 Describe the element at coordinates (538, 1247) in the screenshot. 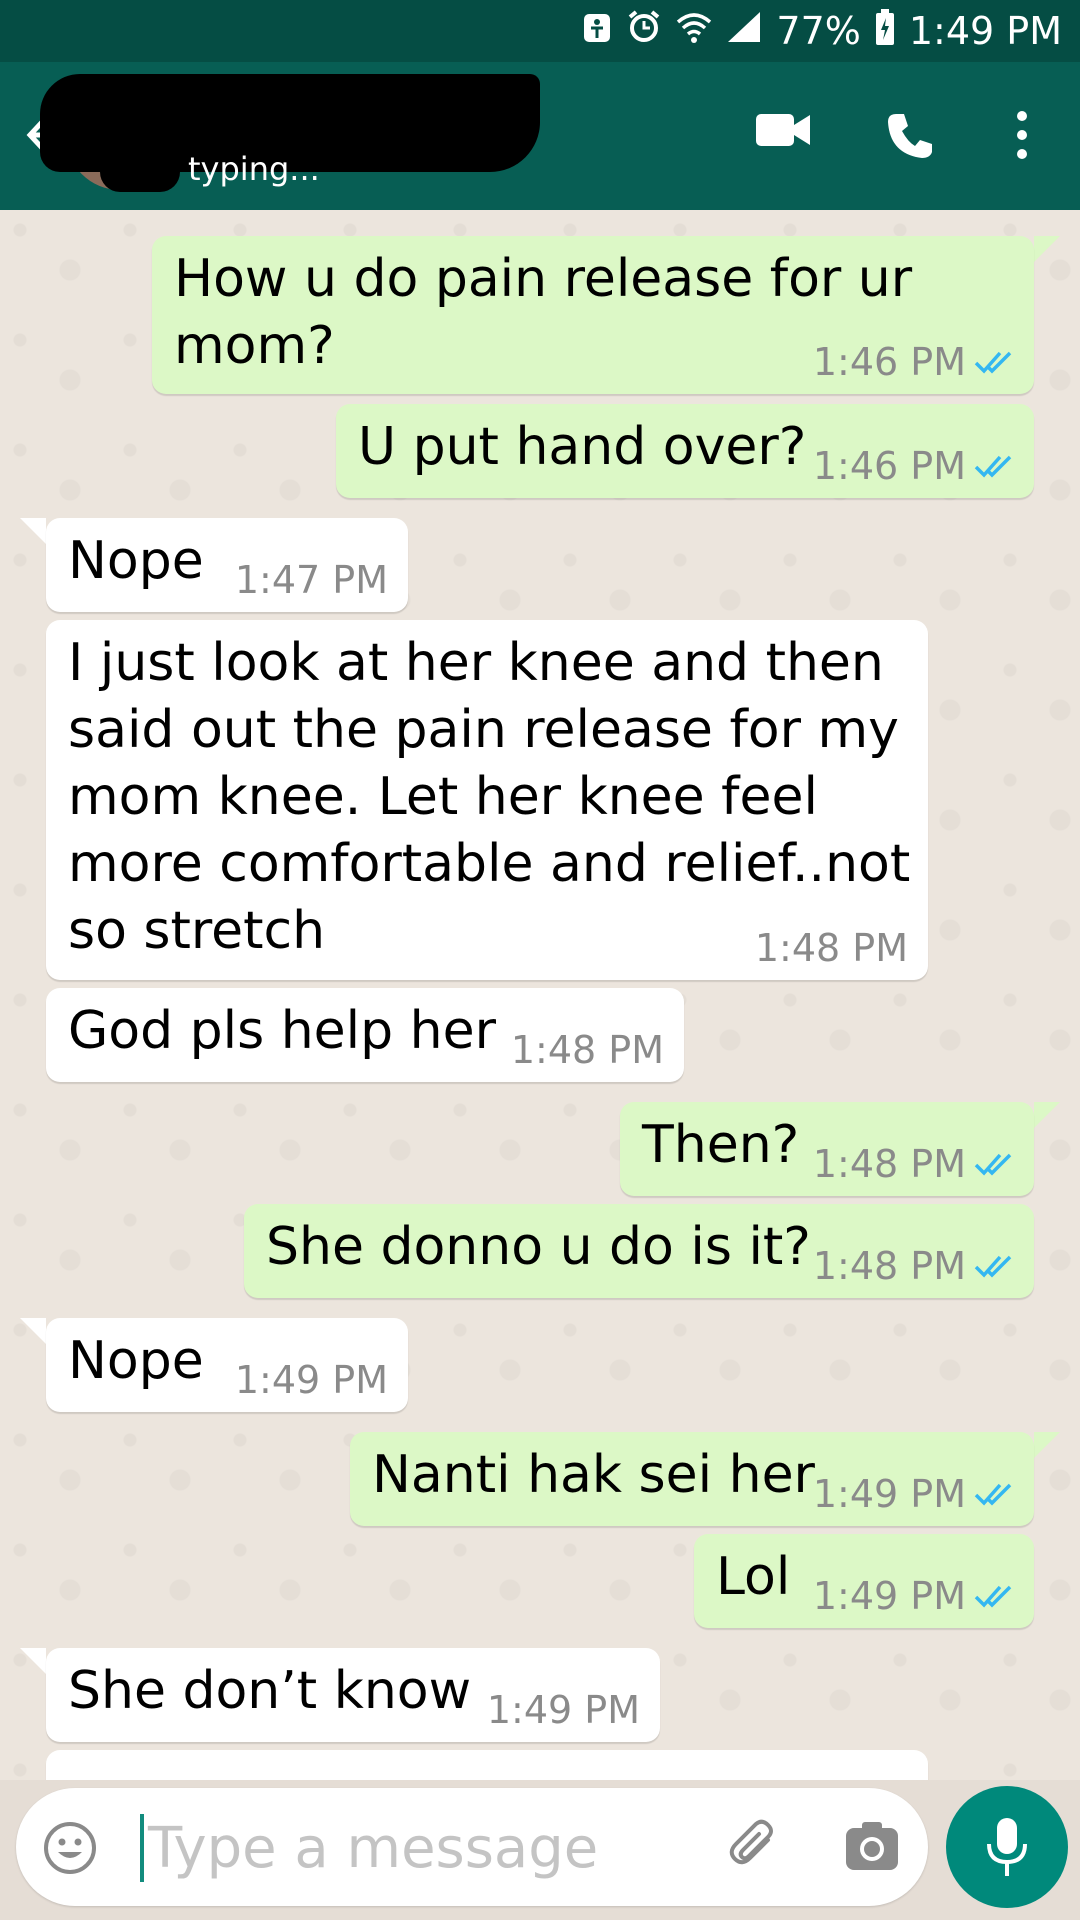

I see `message-text: She donno u do is it?` at that location.